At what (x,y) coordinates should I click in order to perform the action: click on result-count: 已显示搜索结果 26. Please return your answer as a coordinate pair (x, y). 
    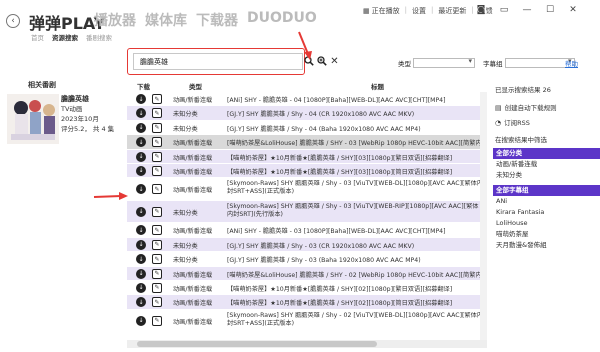
    Looking at the image, I should click on (523, 90).